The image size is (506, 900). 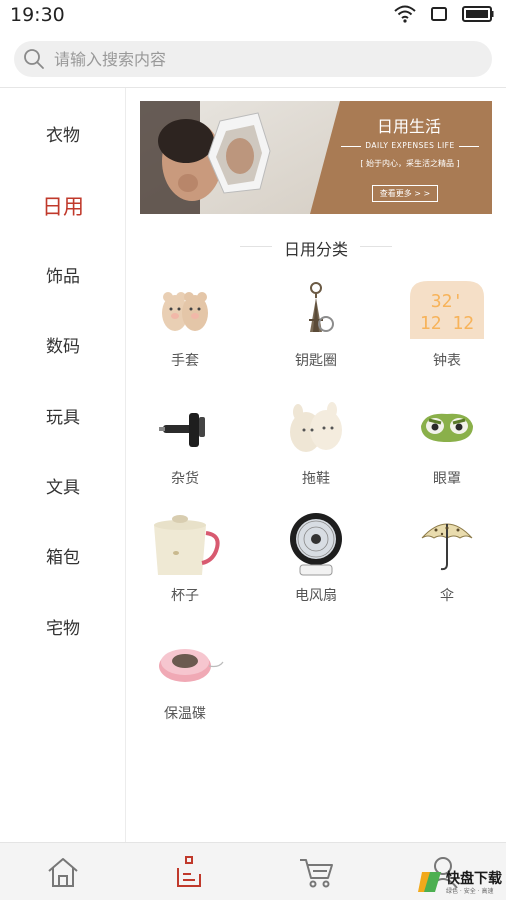 I want to click on section-title: 日用分类, so click(x=315, y=249).